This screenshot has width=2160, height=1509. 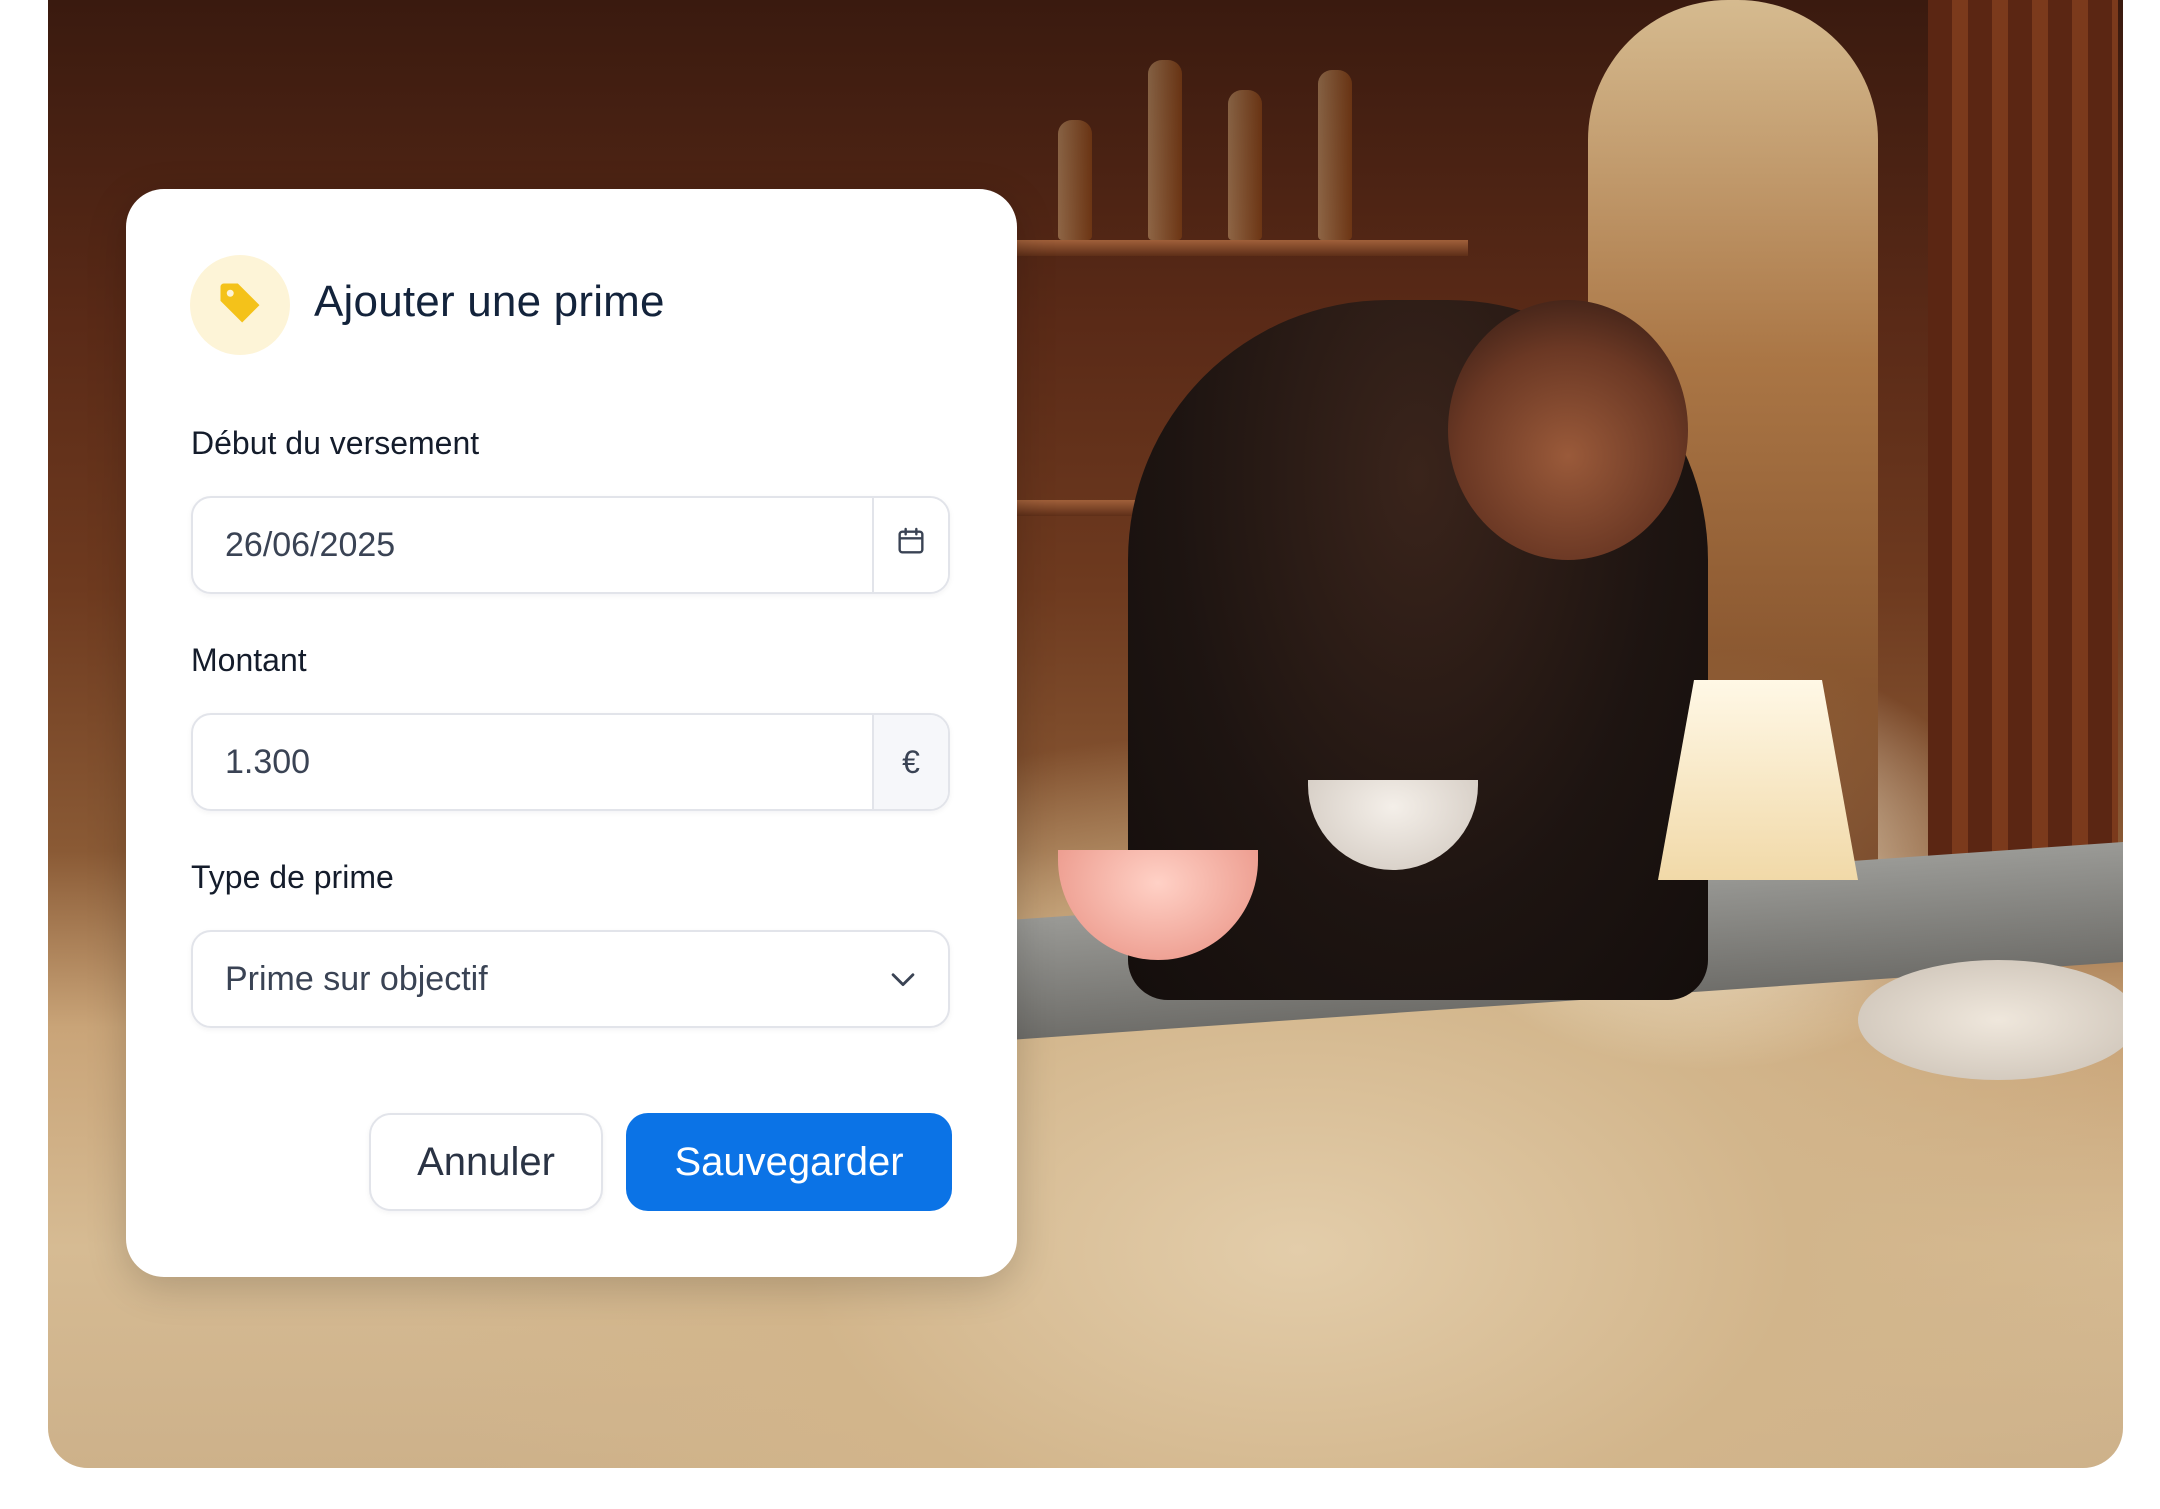 I want to click on bonus-type-value: Prime sur objectif, so click(x=525, y=979).